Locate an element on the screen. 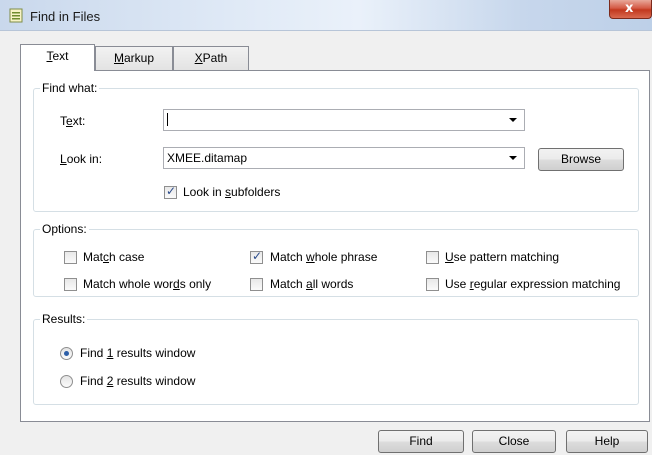 This screenshot has height=455, width=652. use-pattern-matching-checkbox is located at coordinates (432, 257).